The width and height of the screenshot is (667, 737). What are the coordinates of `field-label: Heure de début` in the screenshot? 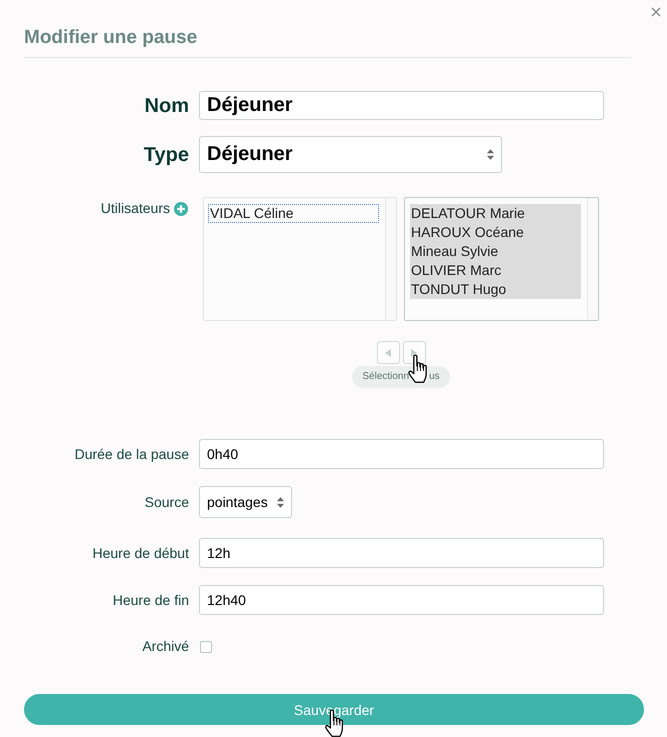 It's located at (140, 553).